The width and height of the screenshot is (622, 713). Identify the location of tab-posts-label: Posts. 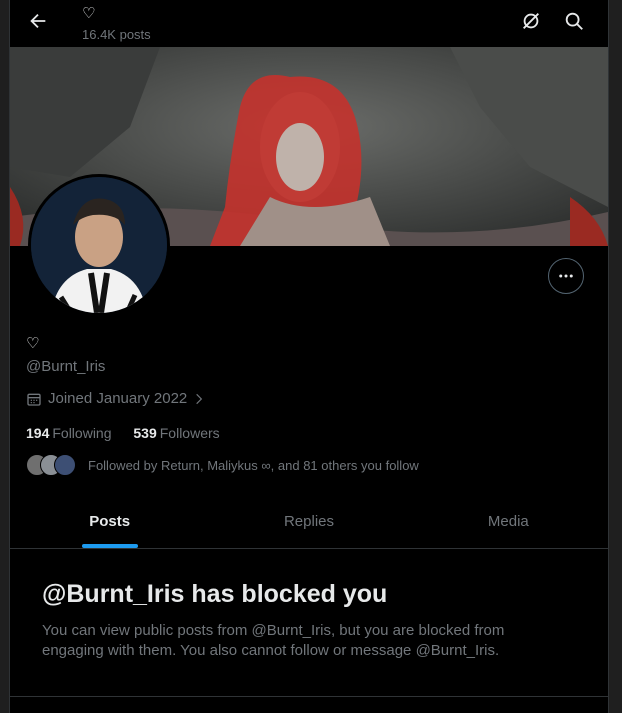
(110, 521).